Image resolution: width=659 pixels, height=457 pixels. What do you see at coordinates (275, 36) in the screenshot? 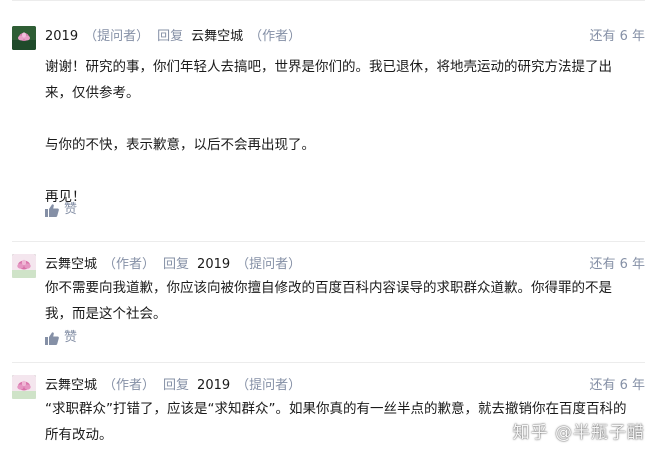
I see `reply-to-role: （作者）` at bounding box center [275, 36].